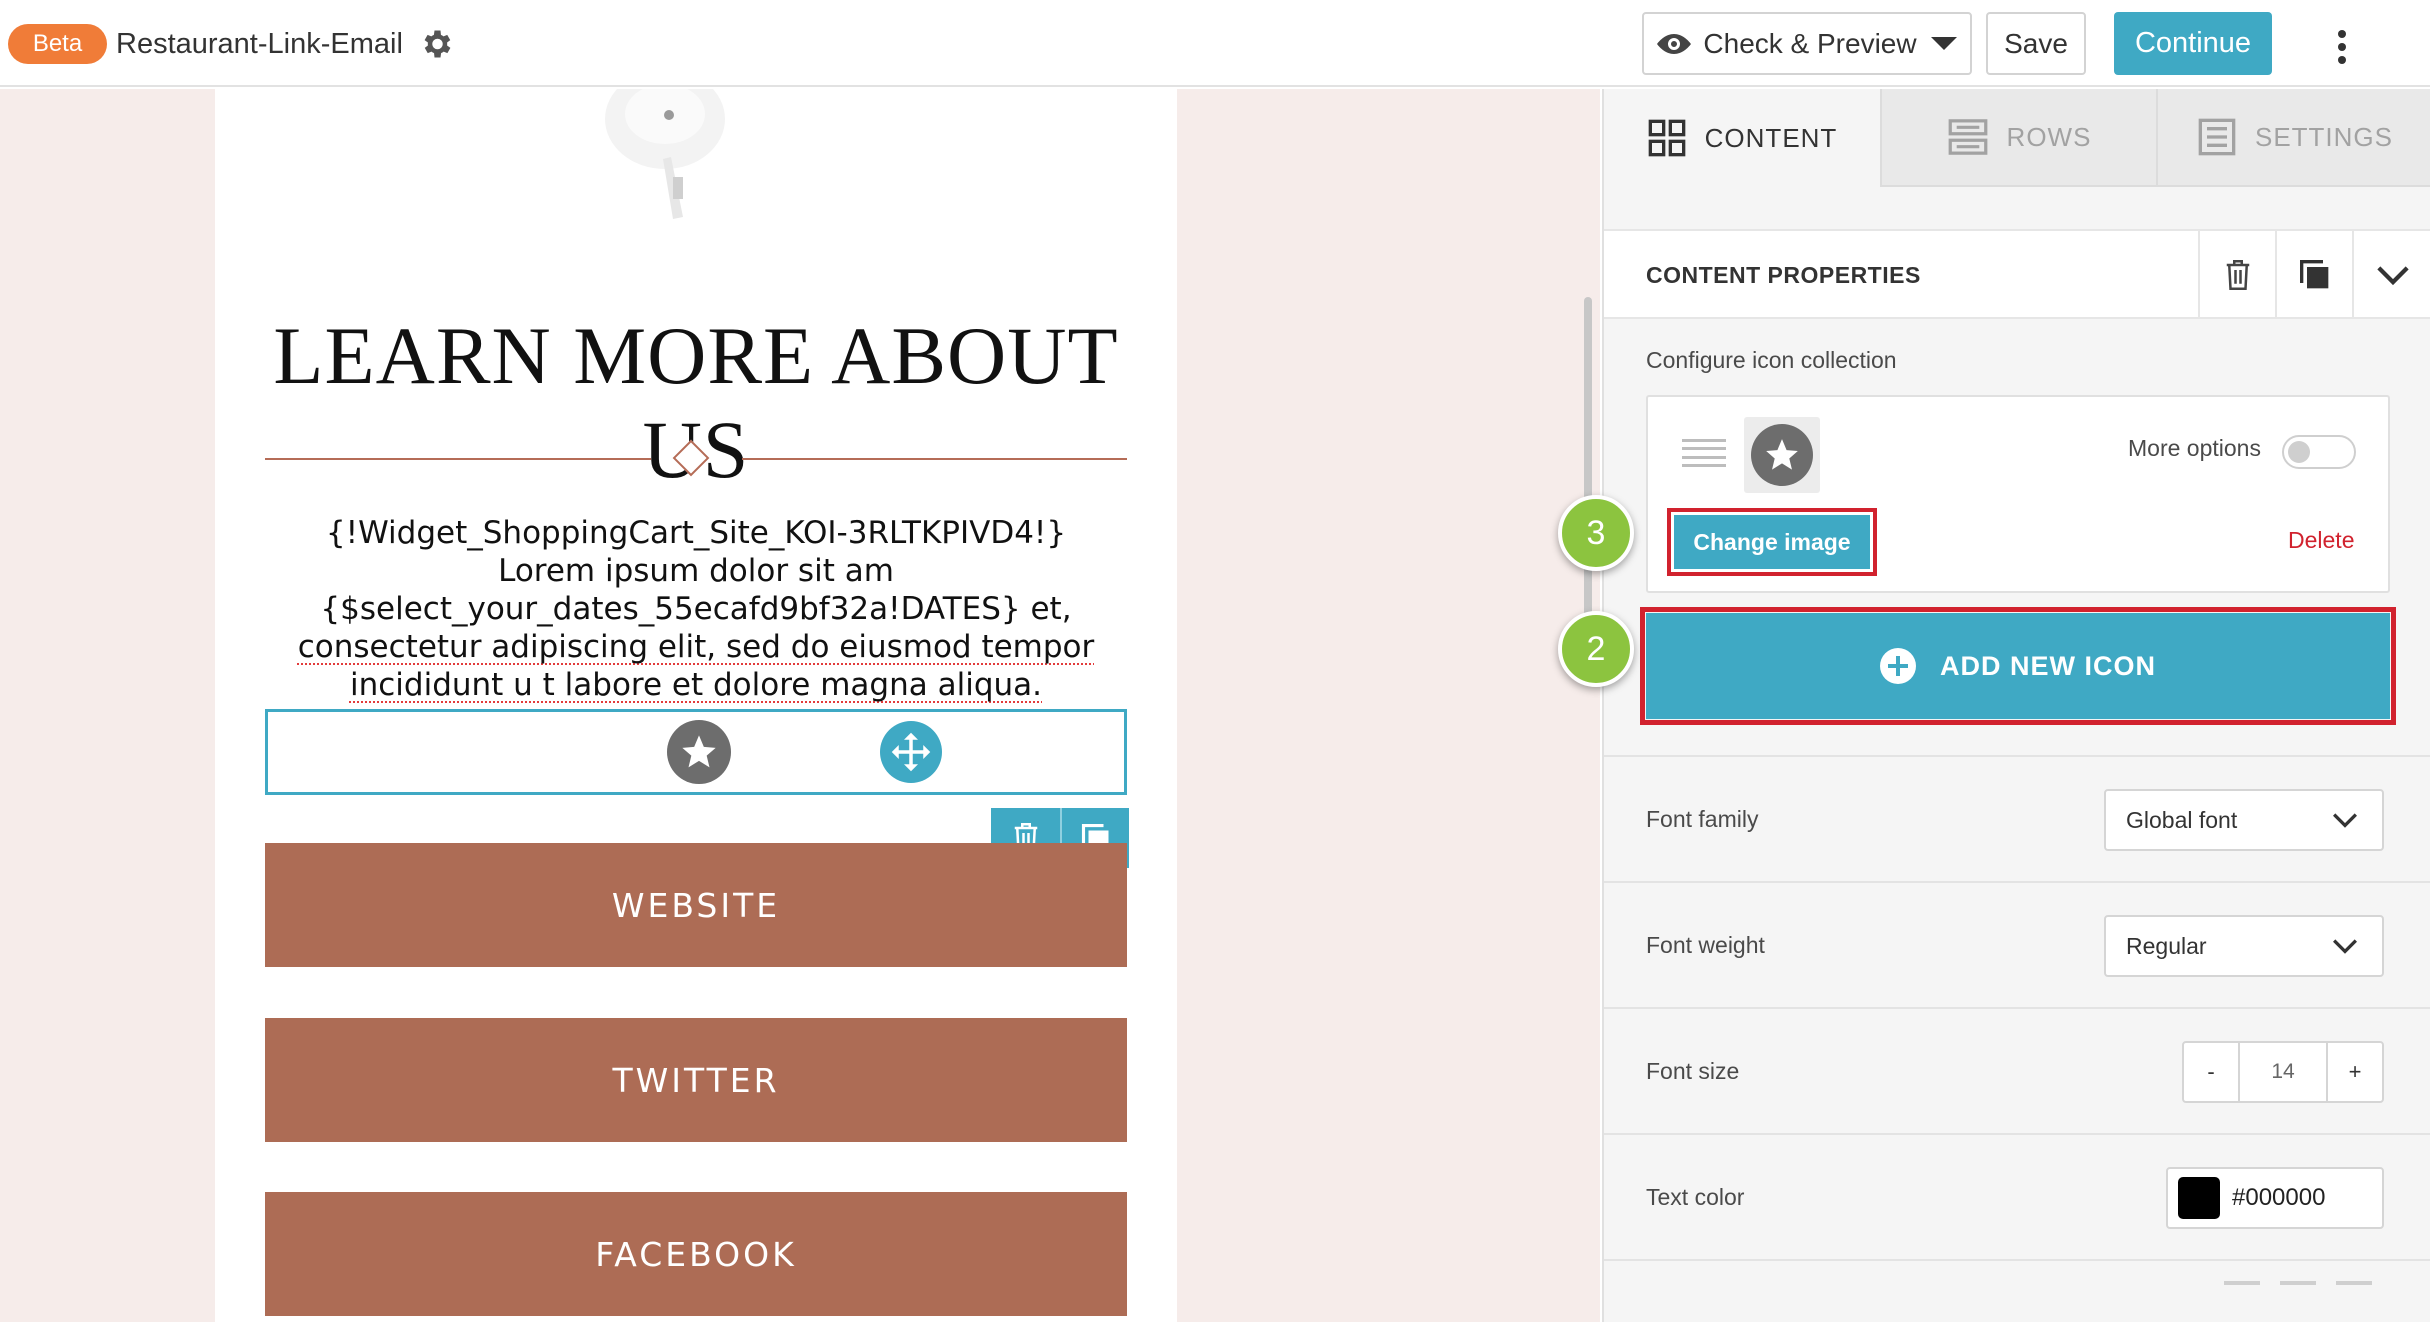  Describe the element at coordinates (1702, 819) in the screenshot. I see `font-family-label: Font family` at that location.